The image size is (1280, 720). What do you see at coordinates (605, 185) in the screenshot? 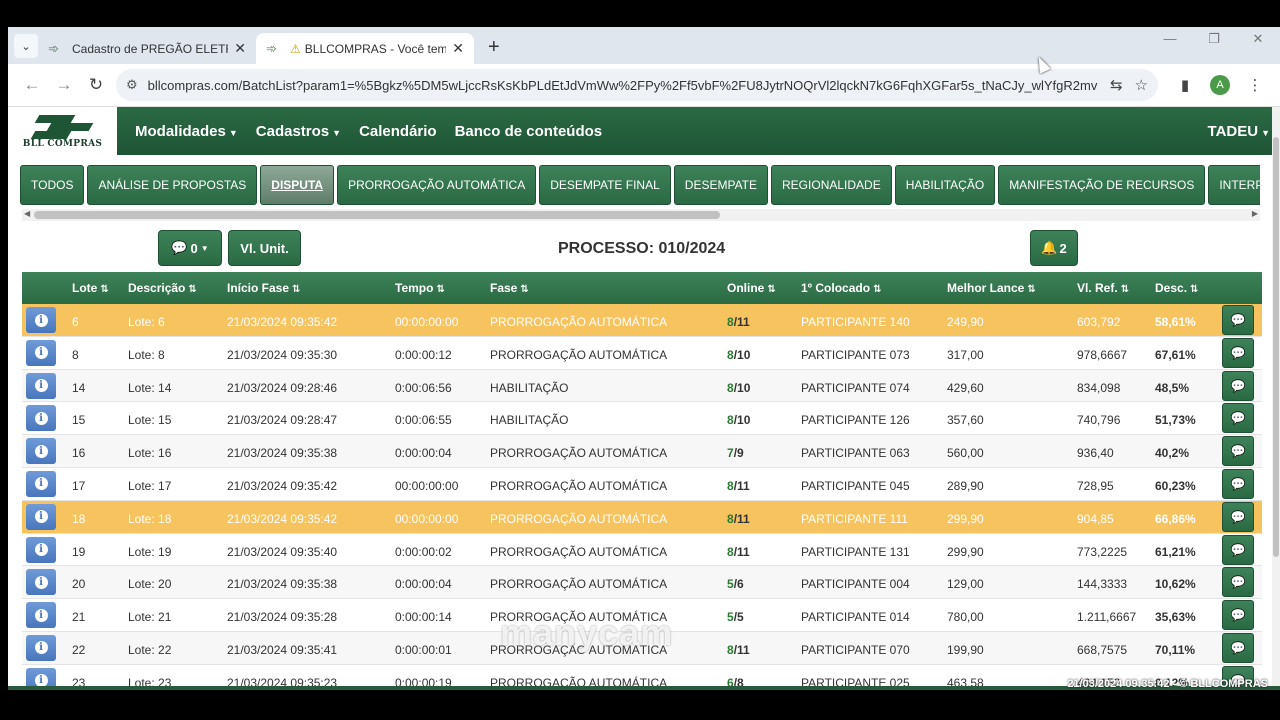
I see `phase-tab-4: DESEMPATE FINAL` at bounding box center [605, 185].